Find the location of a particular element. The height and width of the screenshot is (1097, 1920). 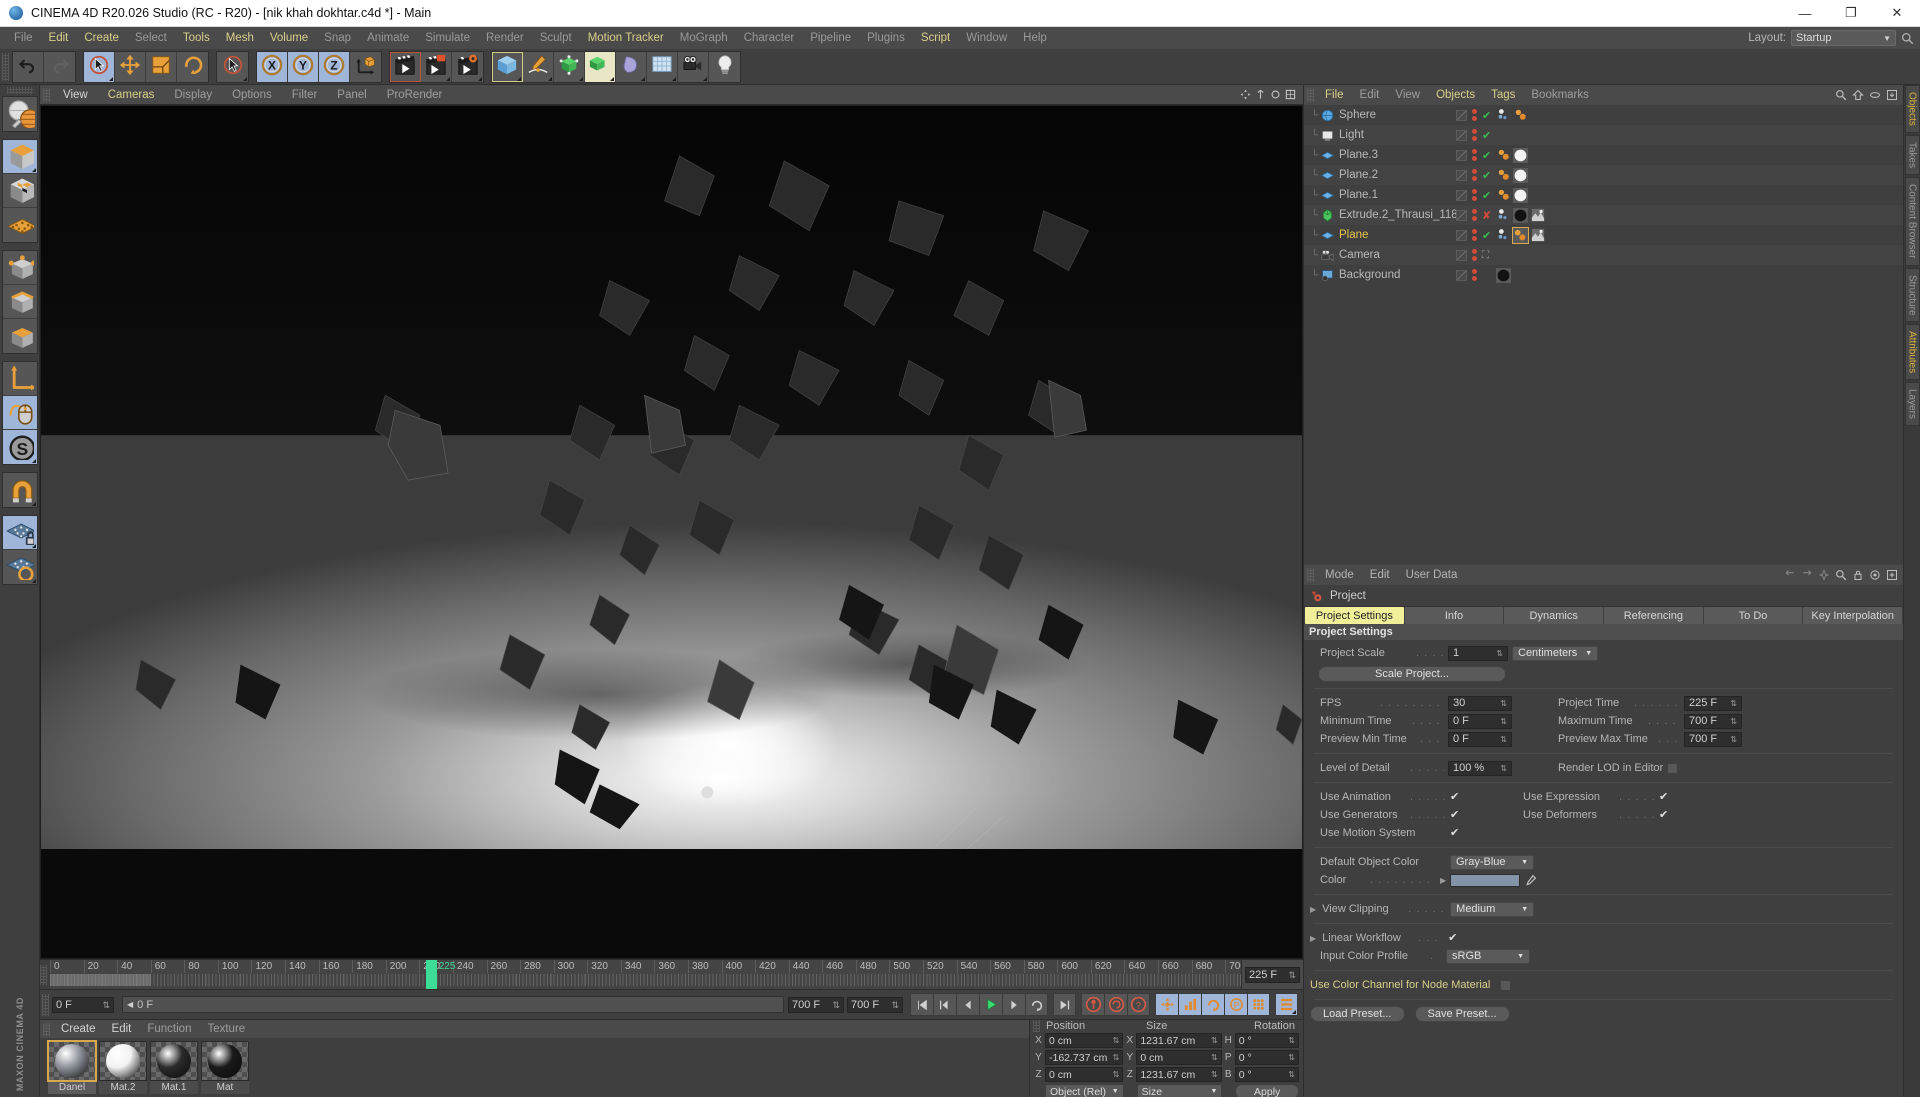

workplane-rotate is located at coordinates (19, 567).